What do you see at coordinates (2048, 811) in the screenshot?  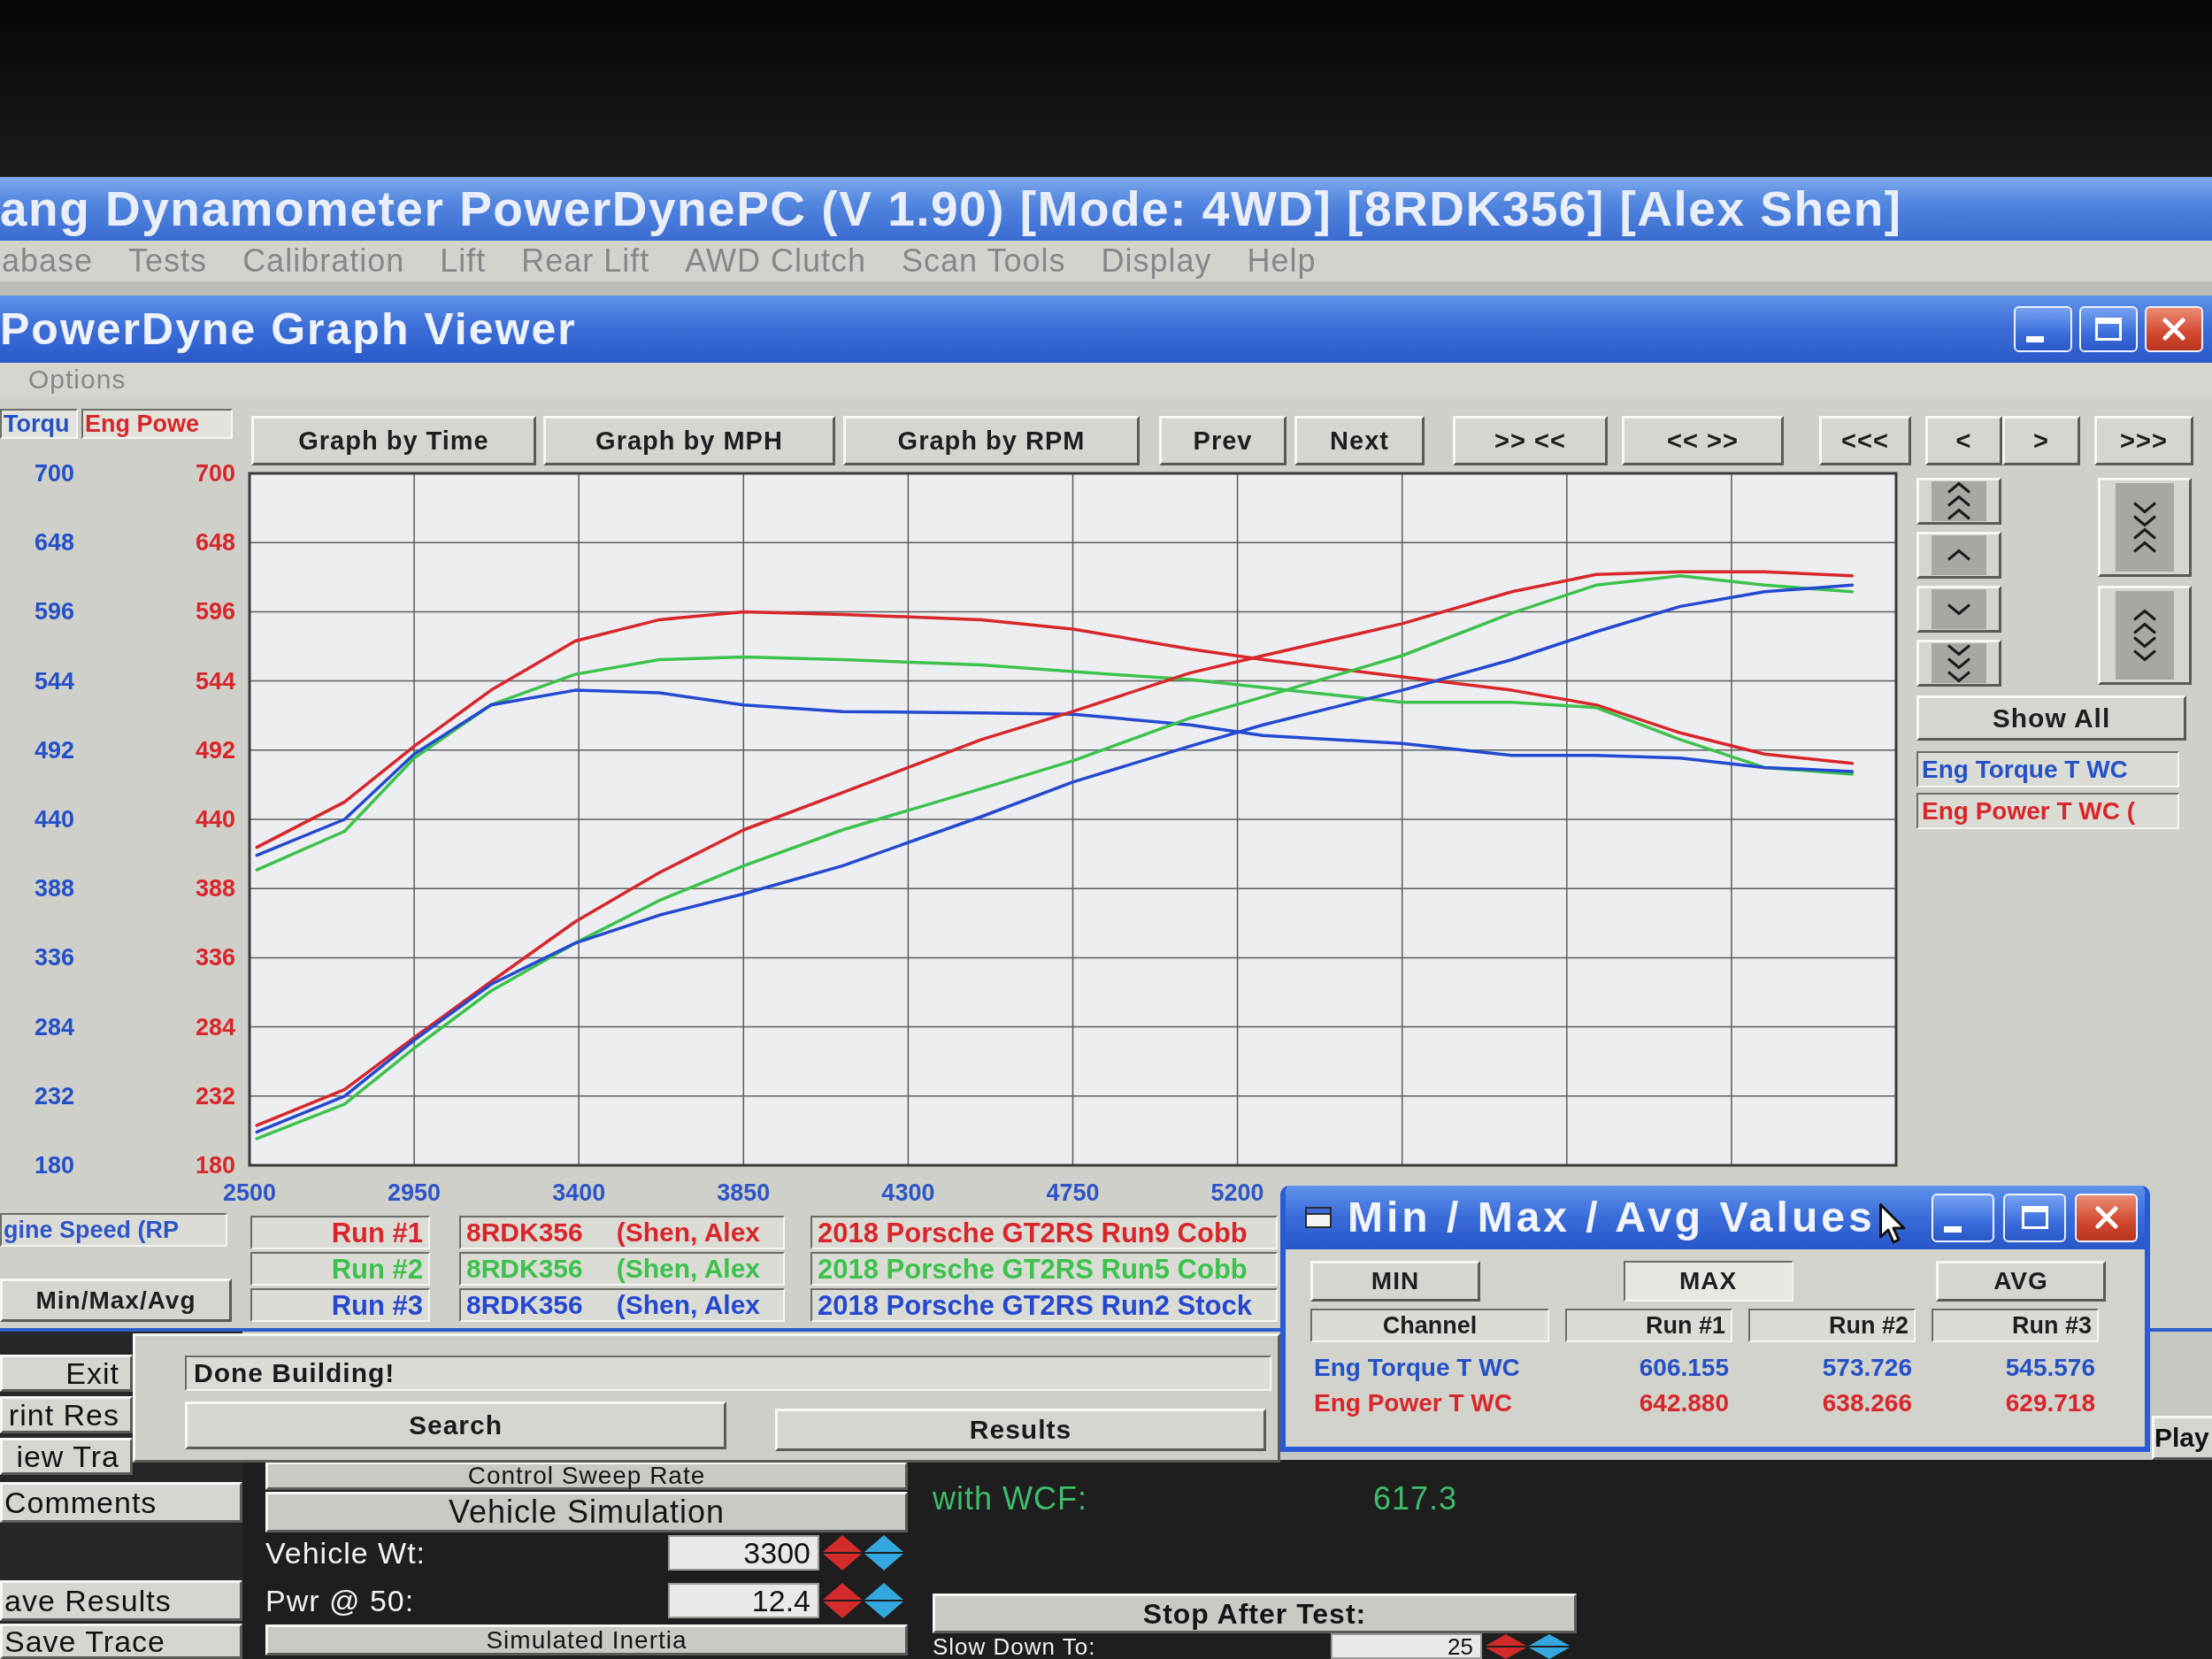 I see `channel-list-item: Eng Power T WC (` at bounding box center [2048, 811].